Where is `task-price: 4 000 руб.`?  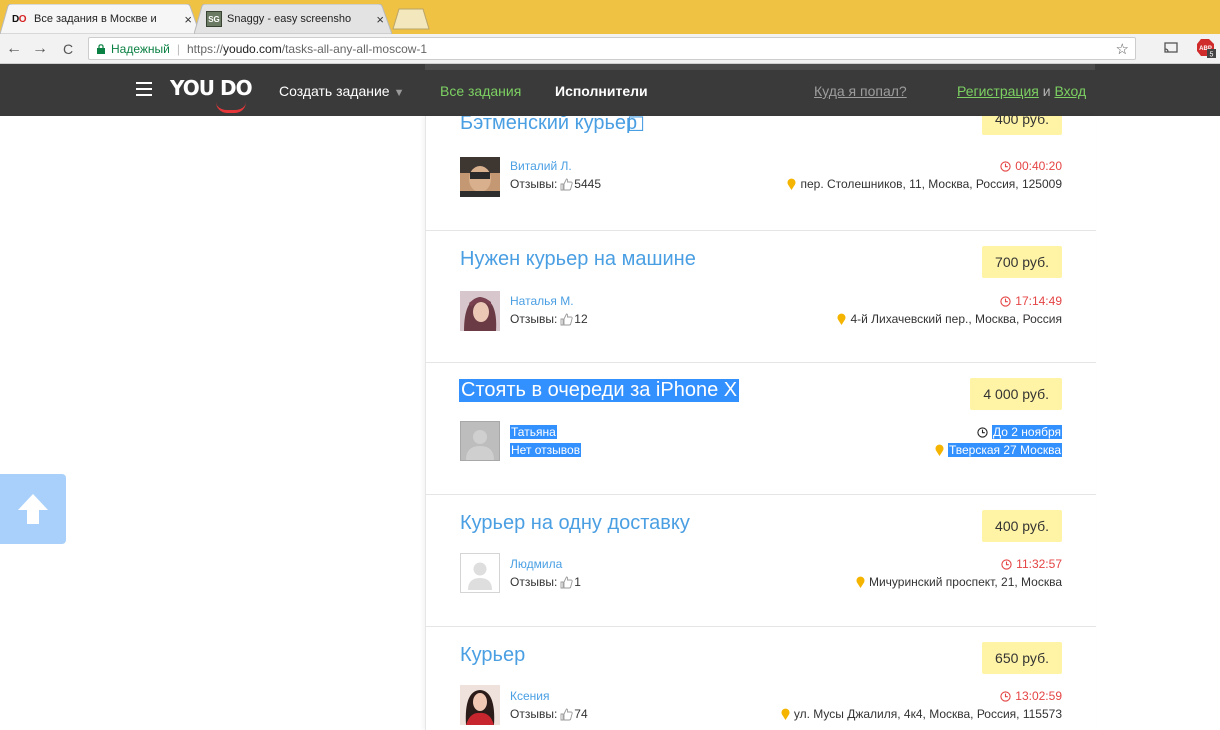 task-price: 4 000 руб. is located at coordinates (1016, 394).